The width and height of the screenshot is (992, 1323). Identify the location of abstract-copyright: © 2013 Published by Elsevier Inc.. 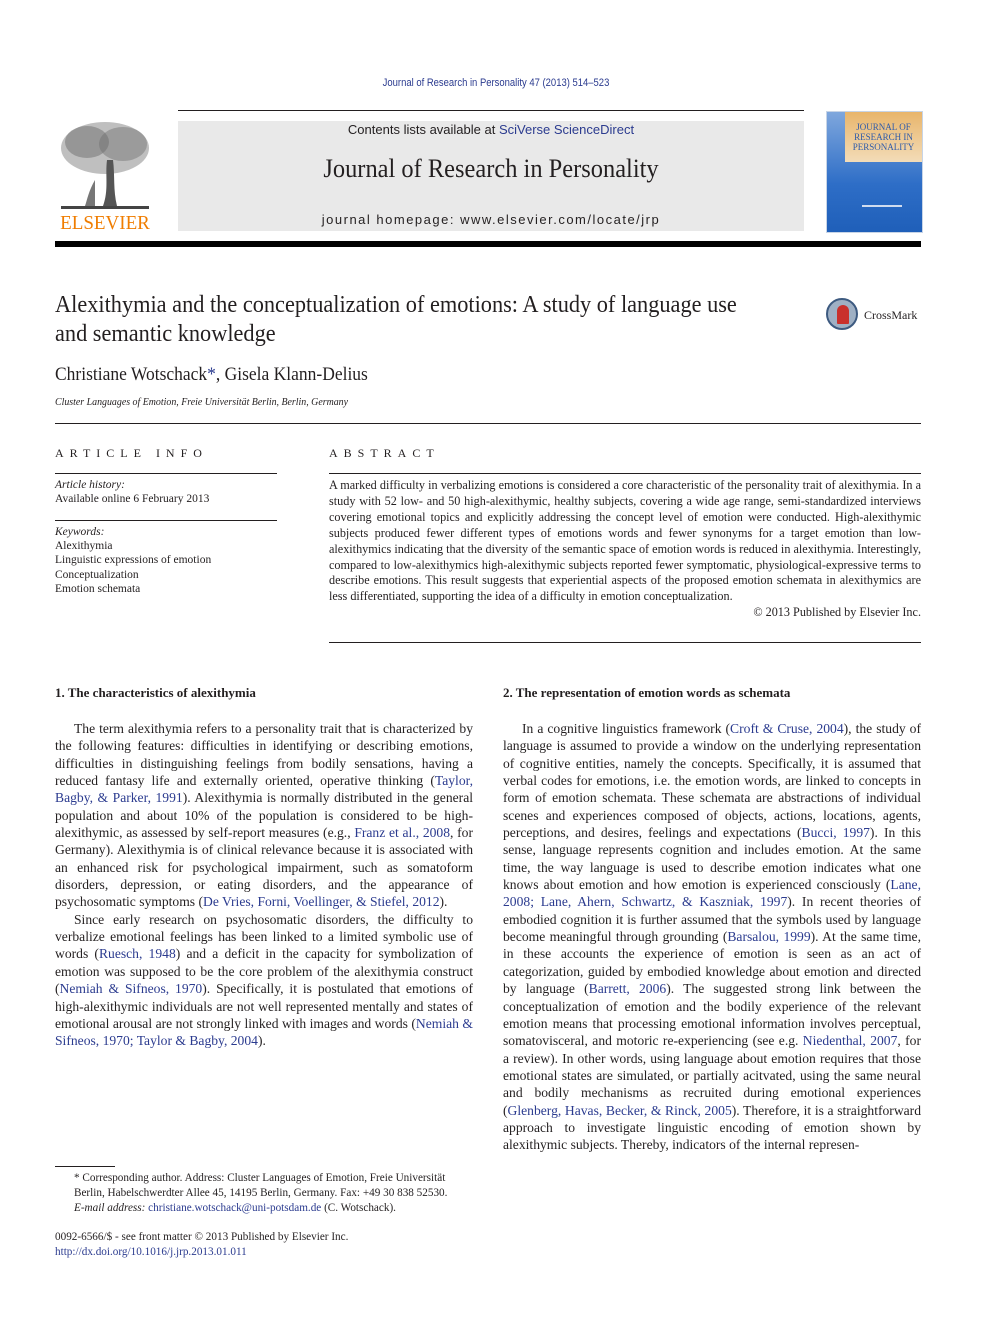
(837, 612).